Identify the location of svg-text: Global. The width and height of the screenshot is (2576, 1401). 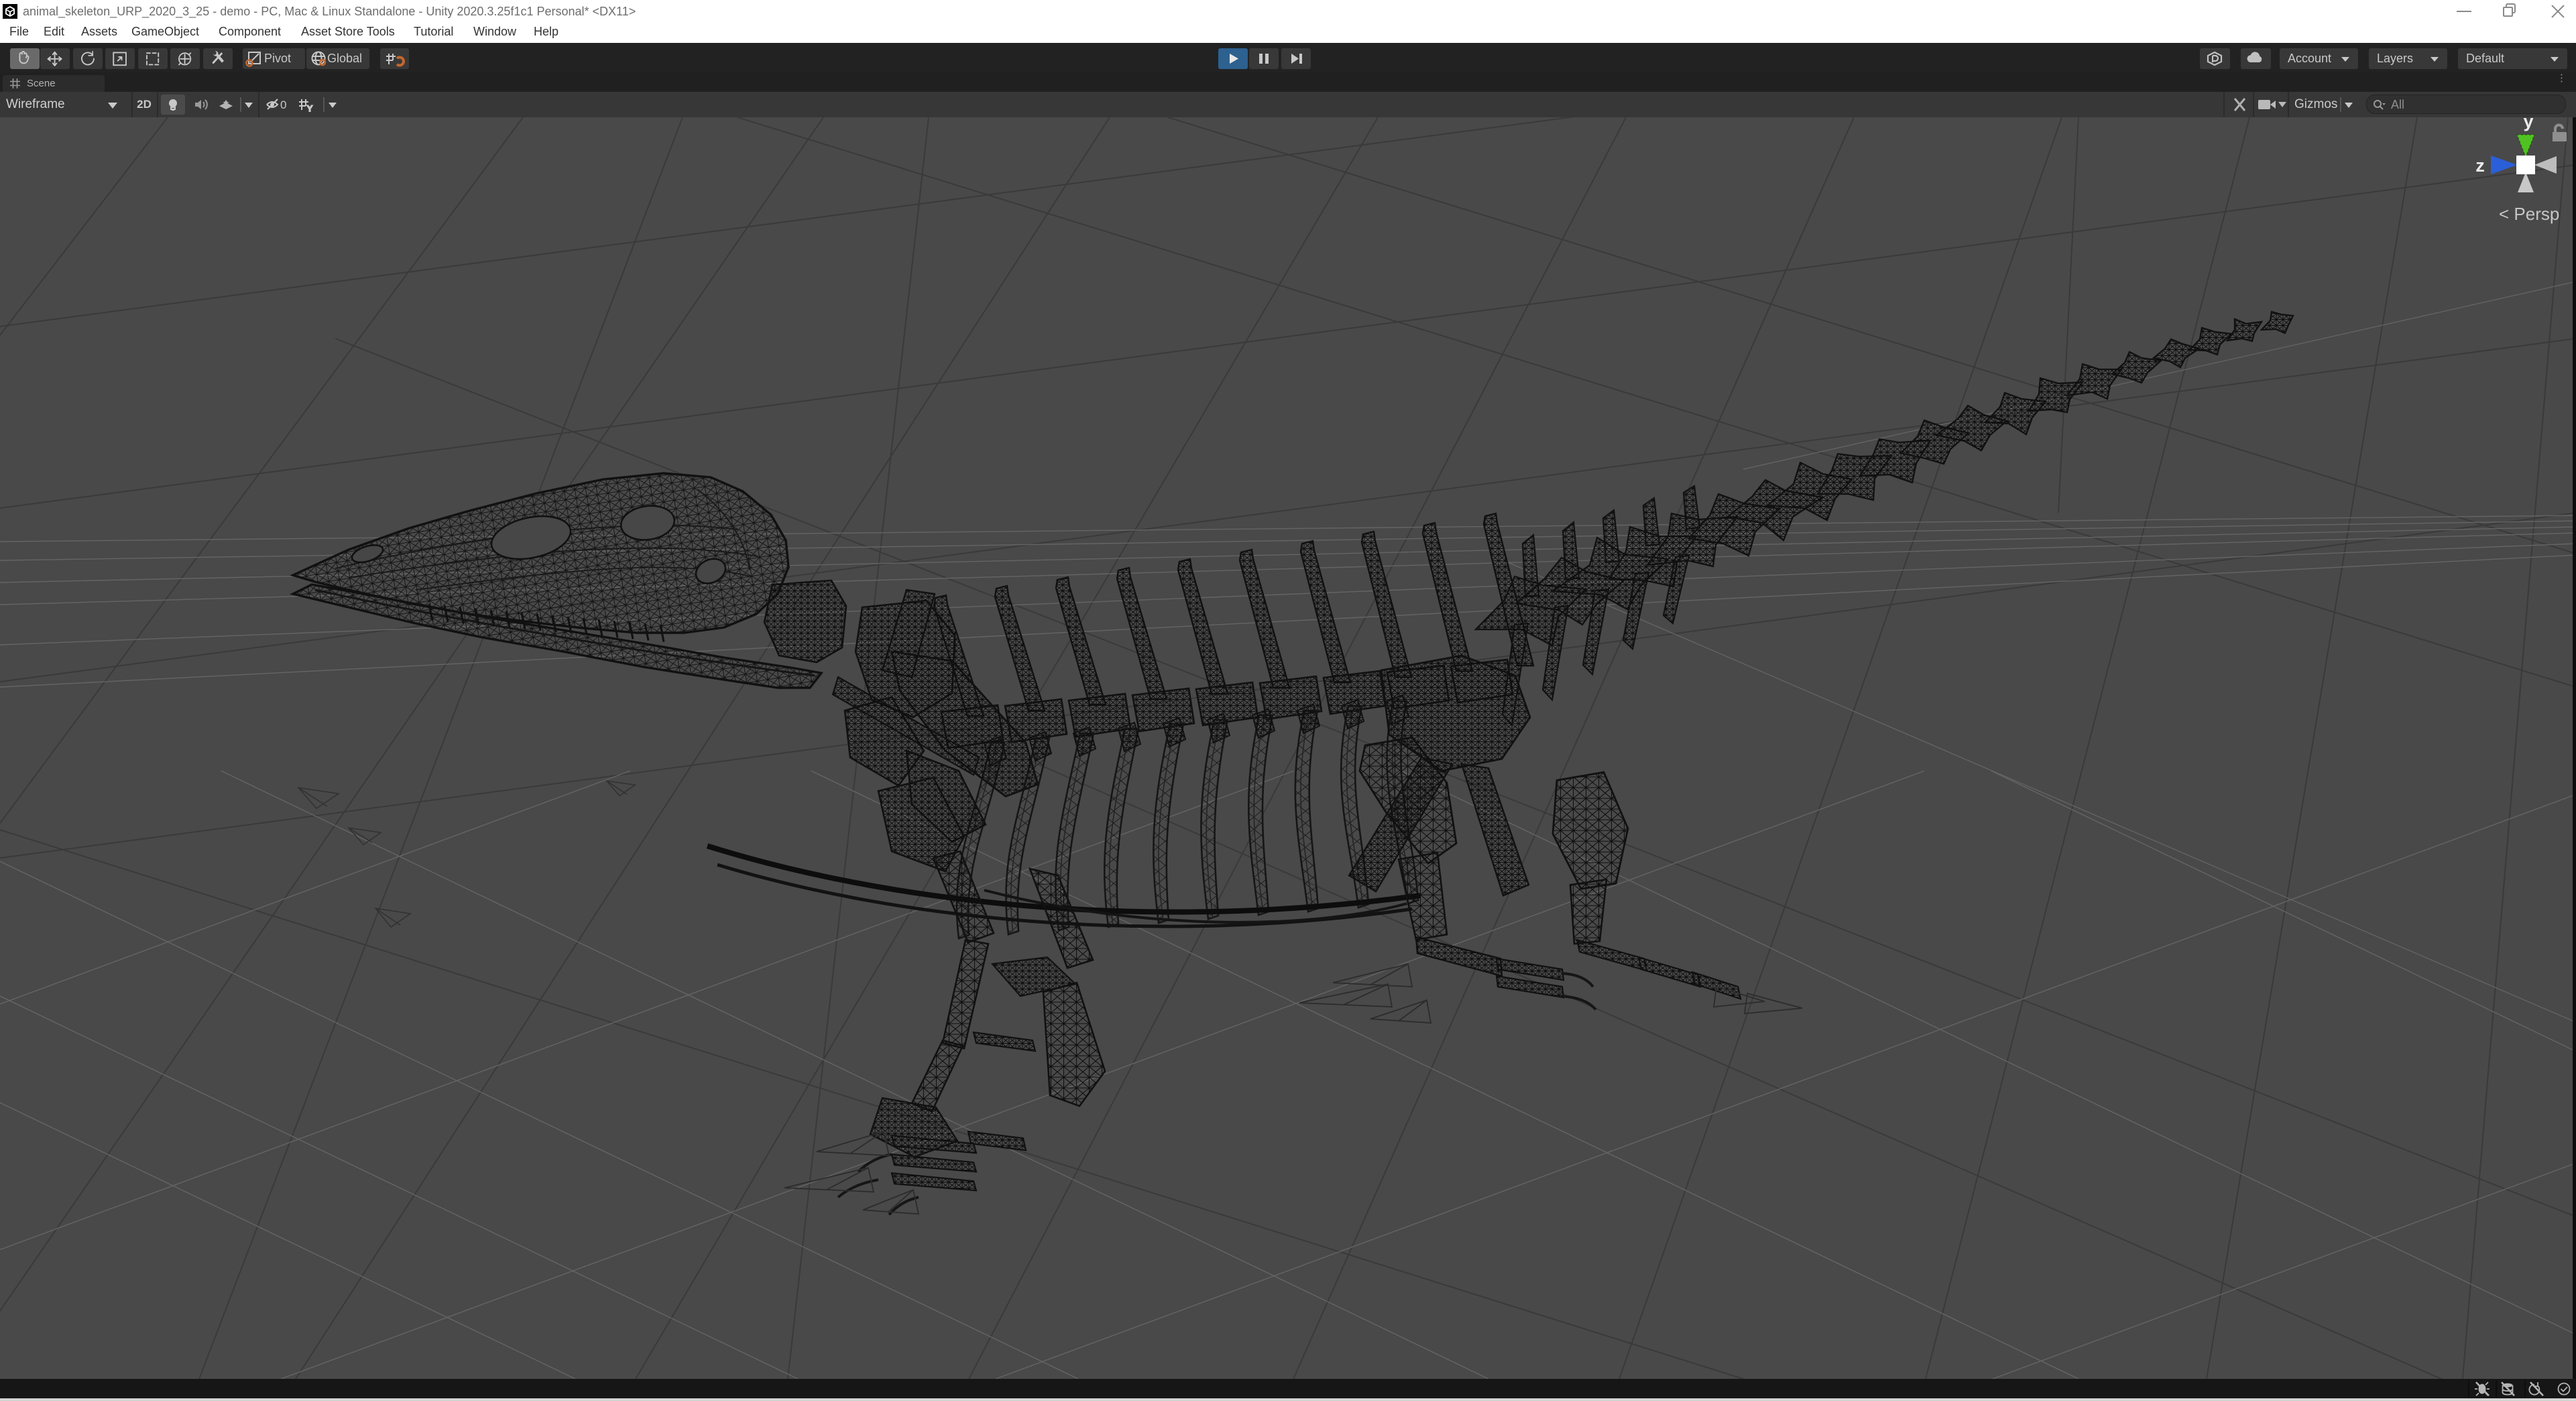
(344, 58).